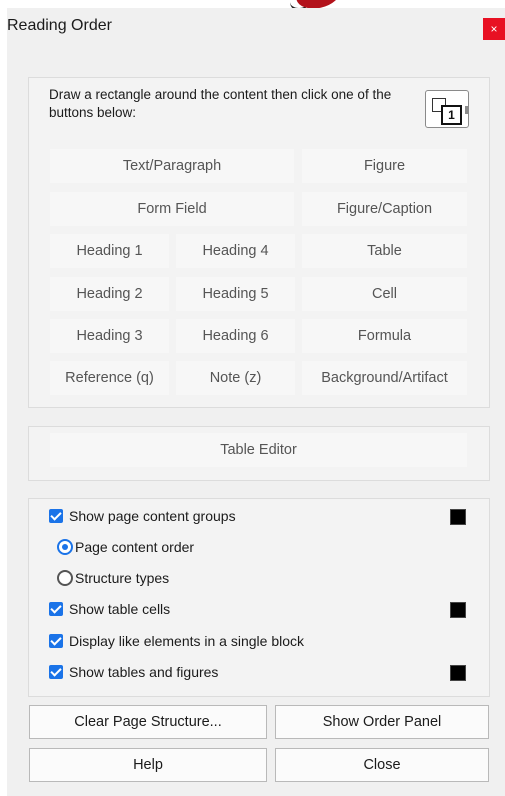 The width and height of the screenshot is (505, 796). Describe the element at coordinates (458, 517) in the screenshot. I see `page-content-groups-color-swatch` at that location.